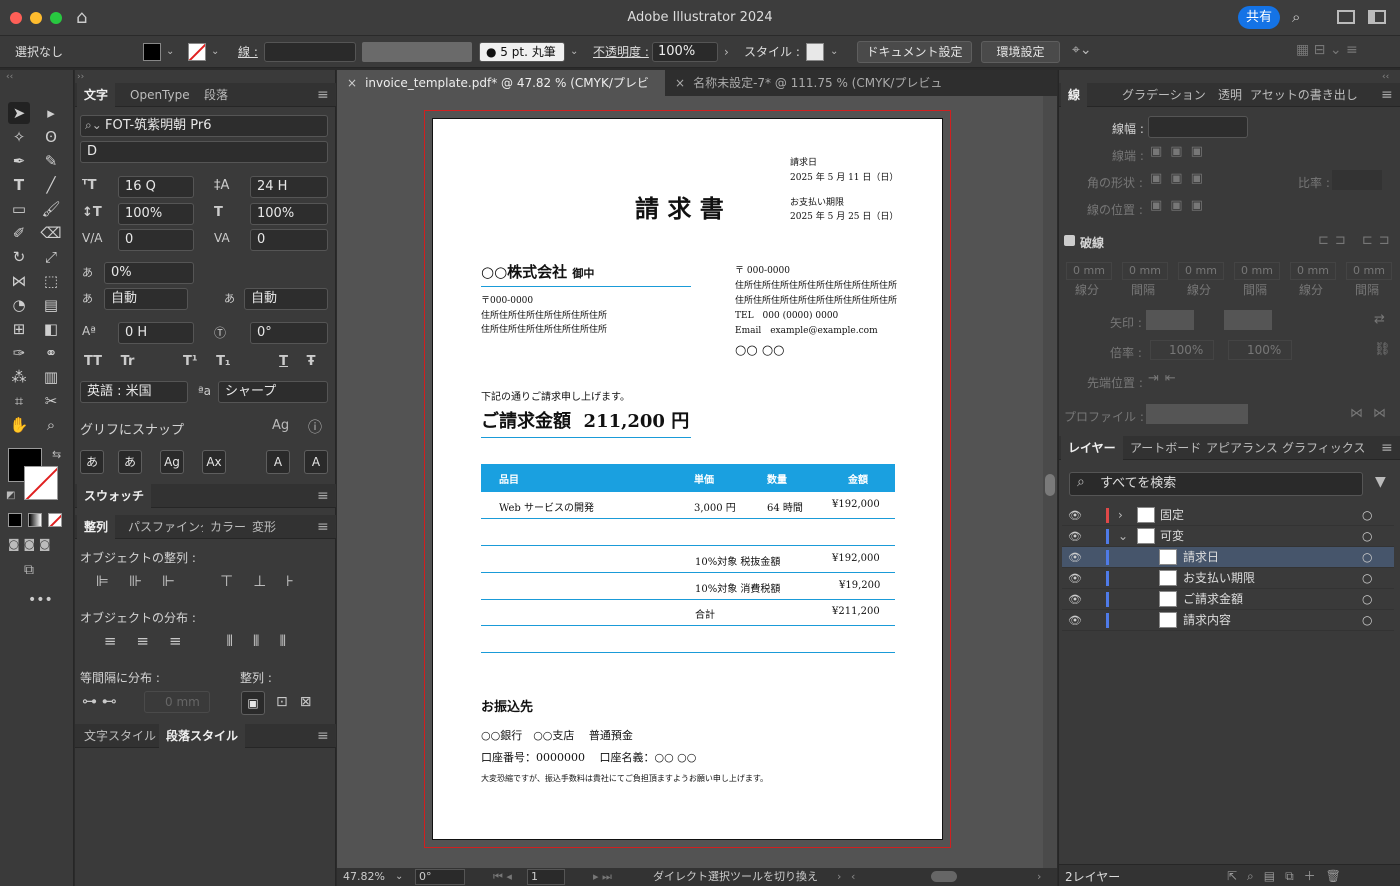 The image size is (1400, 886). I want to click on blend-tool-icon: ⚭, so click(51, 353).